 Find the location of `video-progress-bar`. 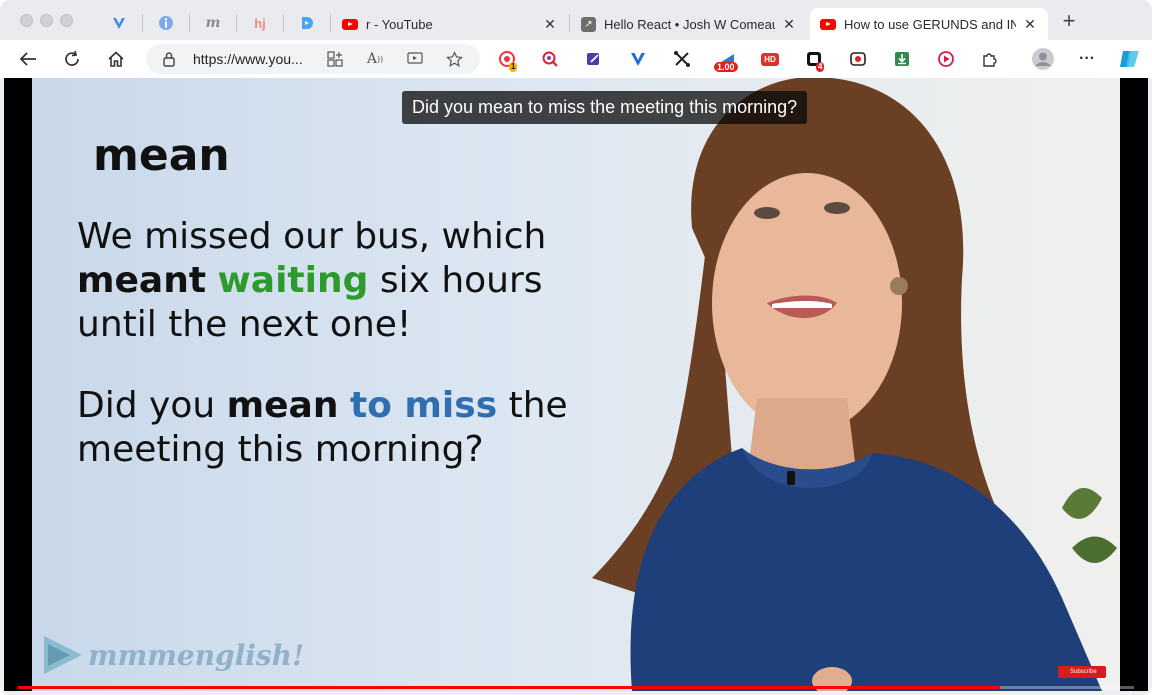

video-progress-bar is located at coordinates (576, 687).